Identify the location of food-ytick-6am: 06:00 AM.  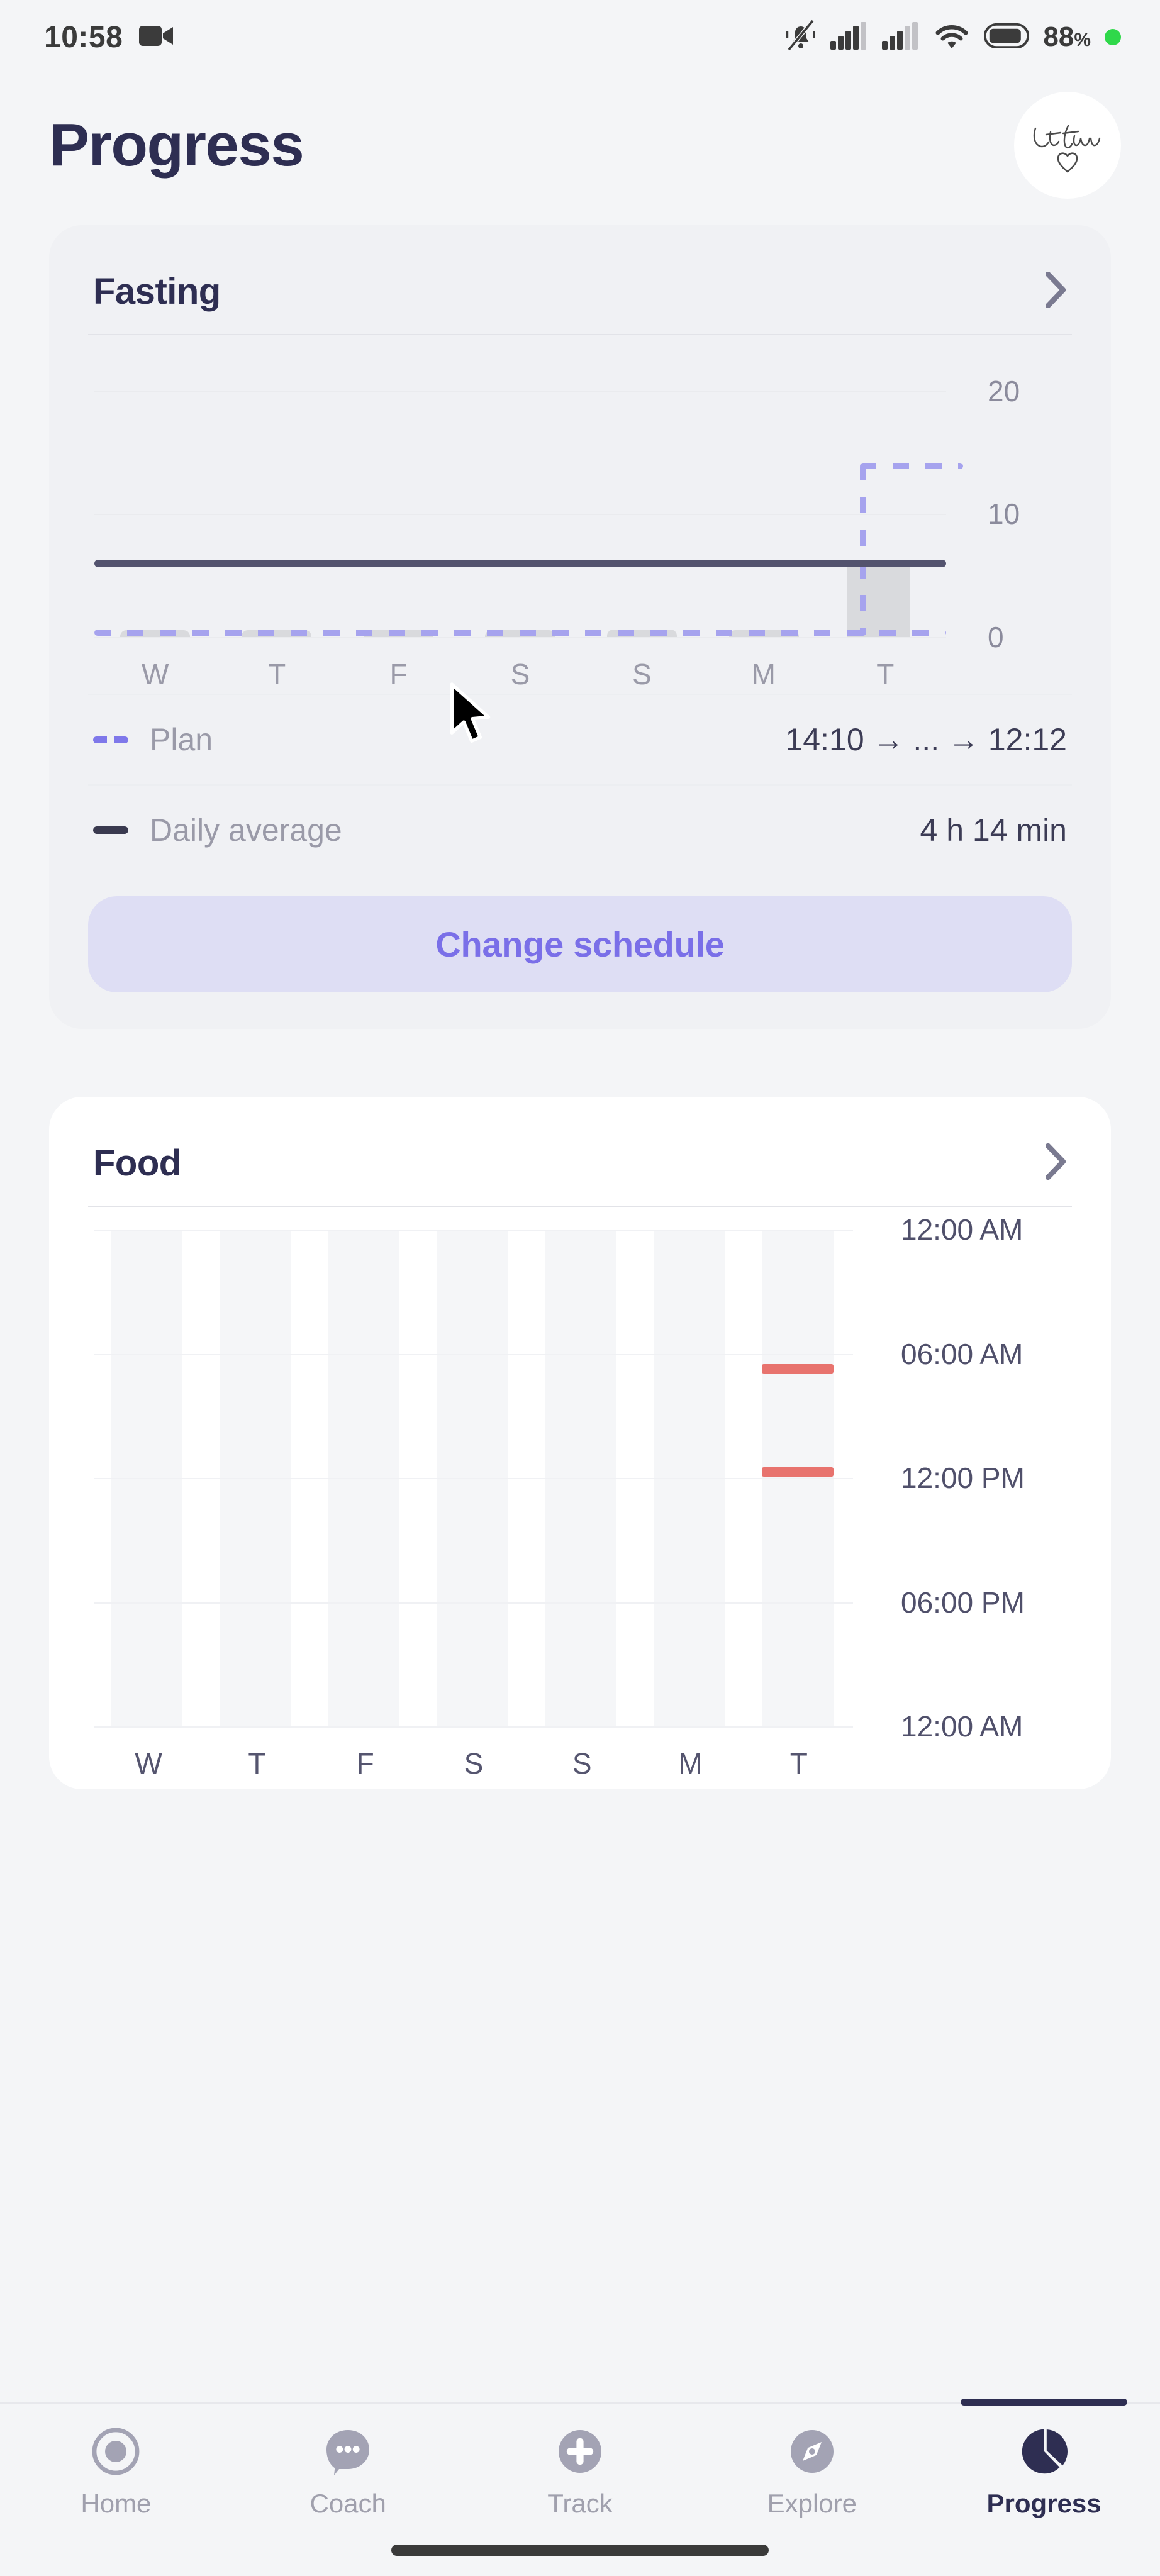
(962, 1353).